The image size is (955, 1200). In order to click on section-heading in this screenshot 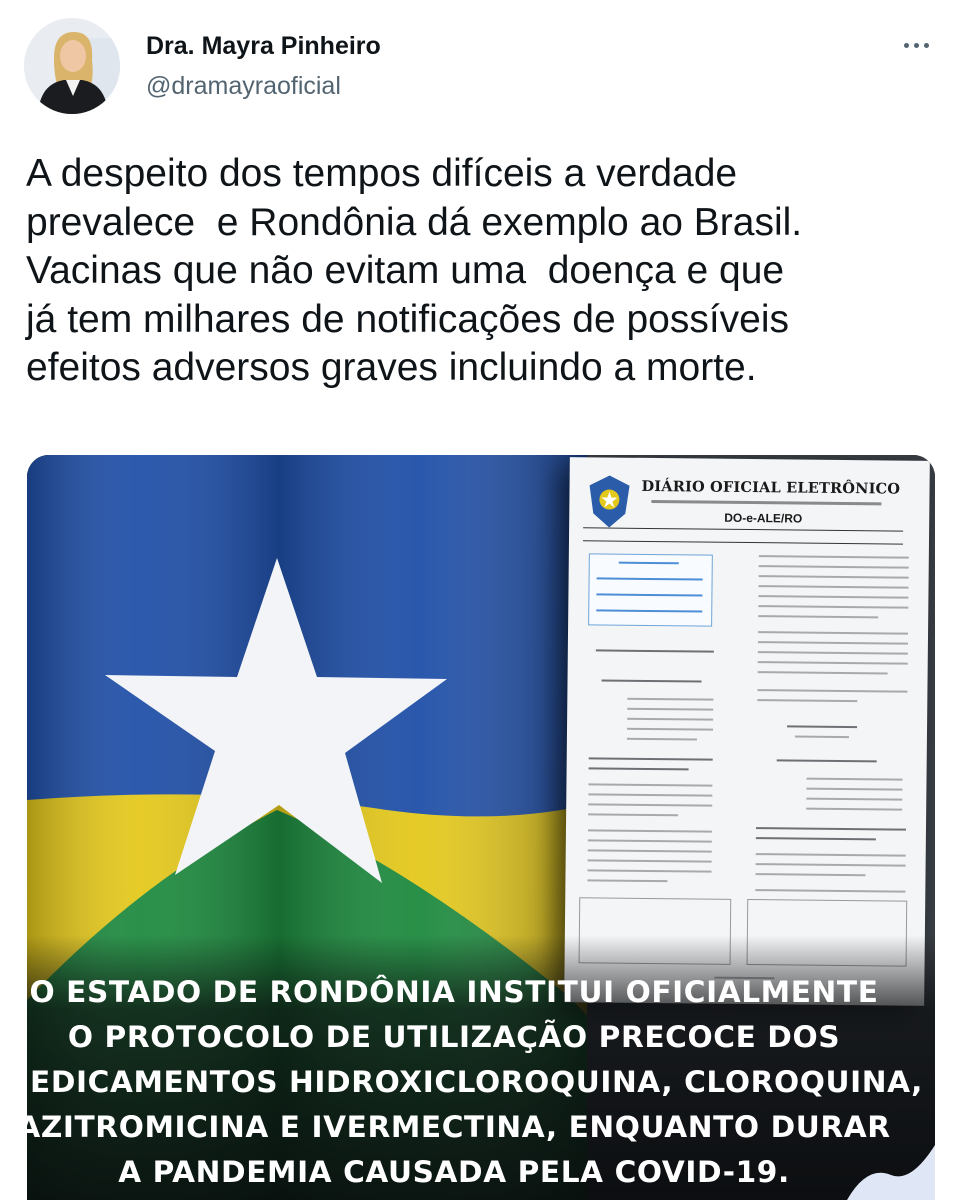, I will do `click(654, 651)`.